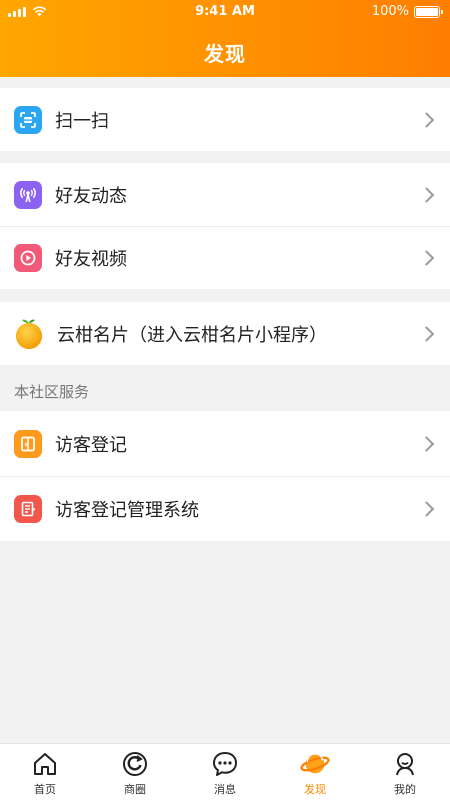 This screenshot has width=450, height=800. Describe the element at coordinates (135, 764) in the screenshot. I see `circle-icon` at that location.